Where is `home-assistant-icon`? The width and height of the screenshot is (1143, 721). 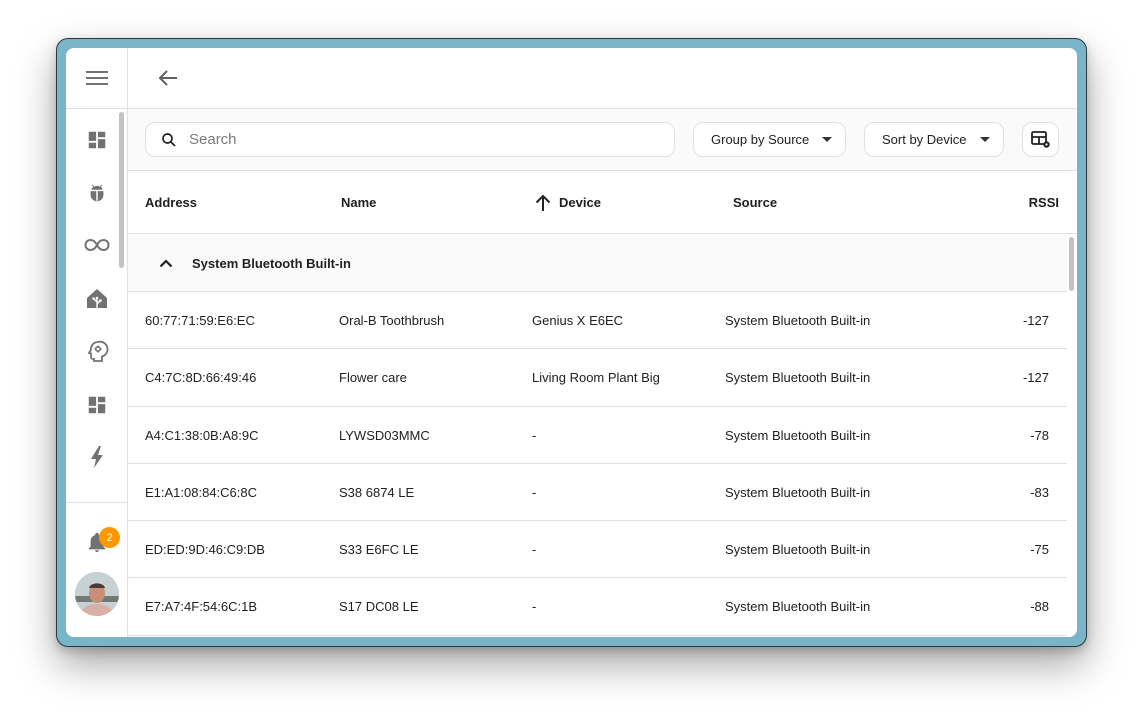 home-assistant-icon is located at coordinates (97, 298).